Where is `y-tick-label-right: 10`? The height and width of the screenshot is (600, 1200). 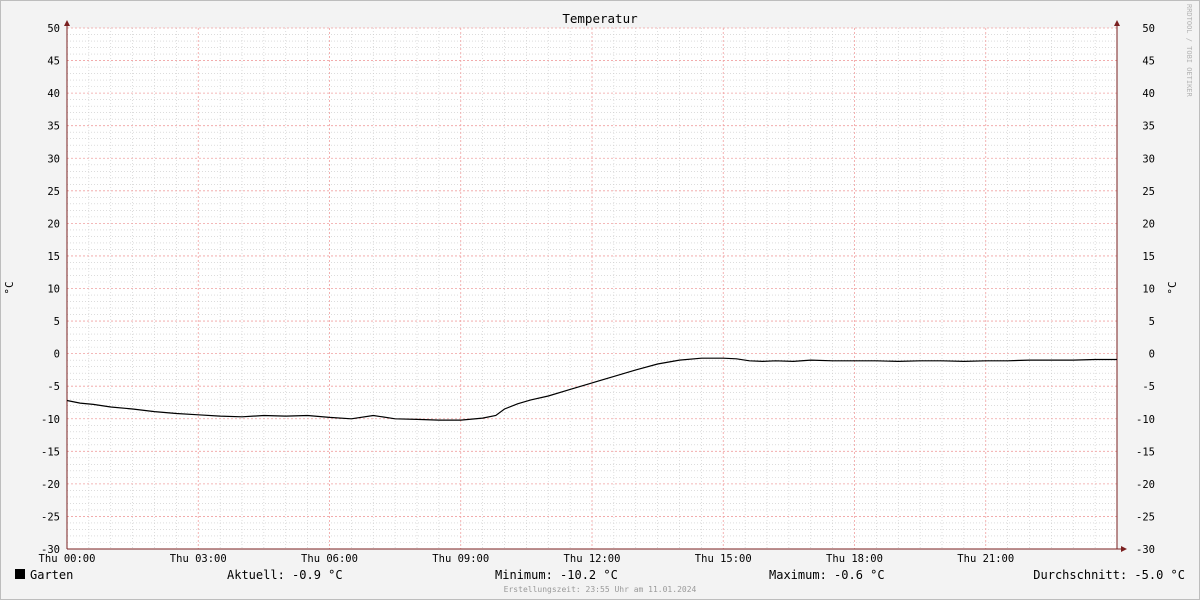 y-tick-label-right: 10 is located at coordinates (1148, 290).